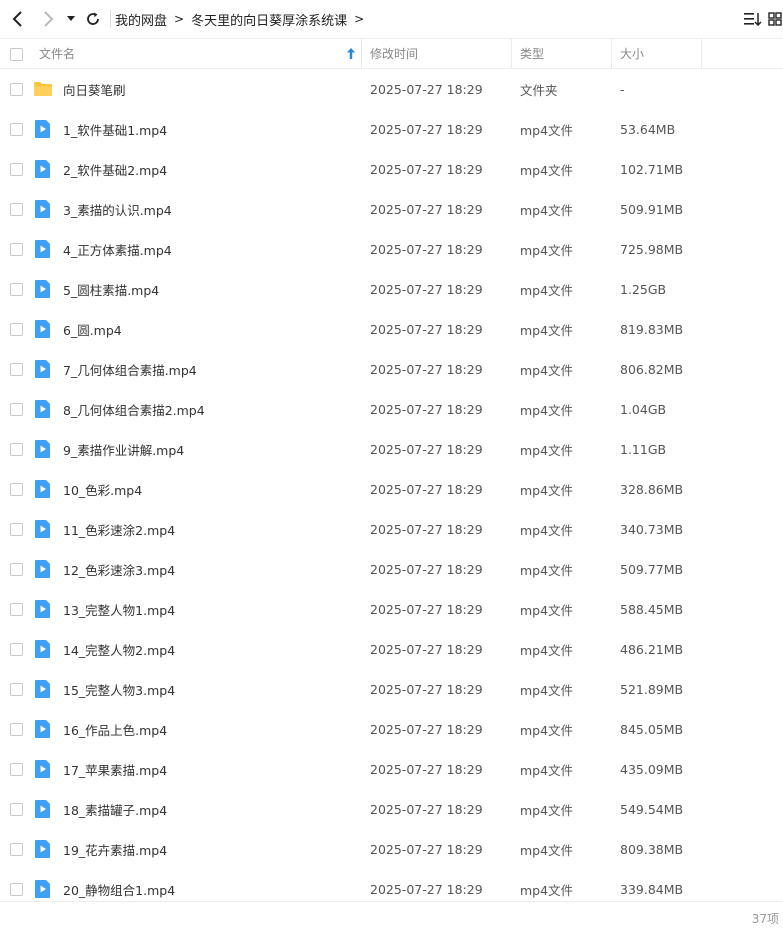  Describe the element at coordinates (119, 689) in the screenshot. I see `file-name: 15_完整人物3.mp4` at that location.